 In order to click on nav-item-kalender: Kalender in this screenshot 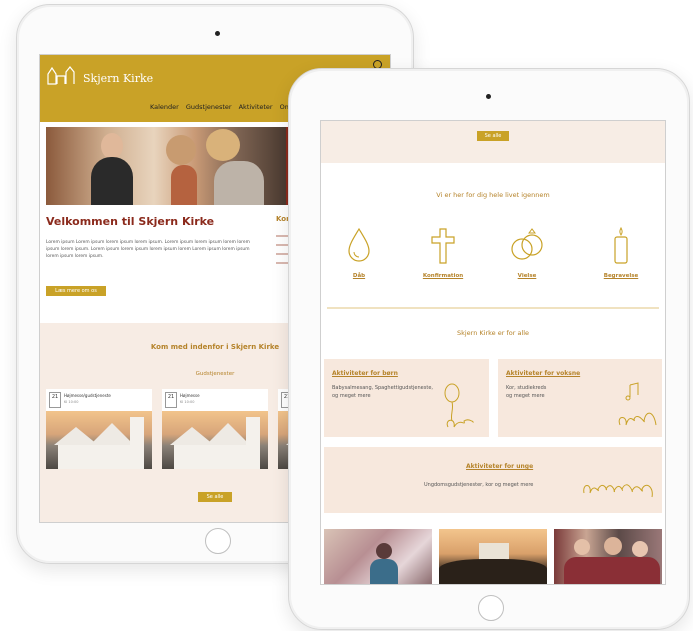, I will do `click(164, 107)`.